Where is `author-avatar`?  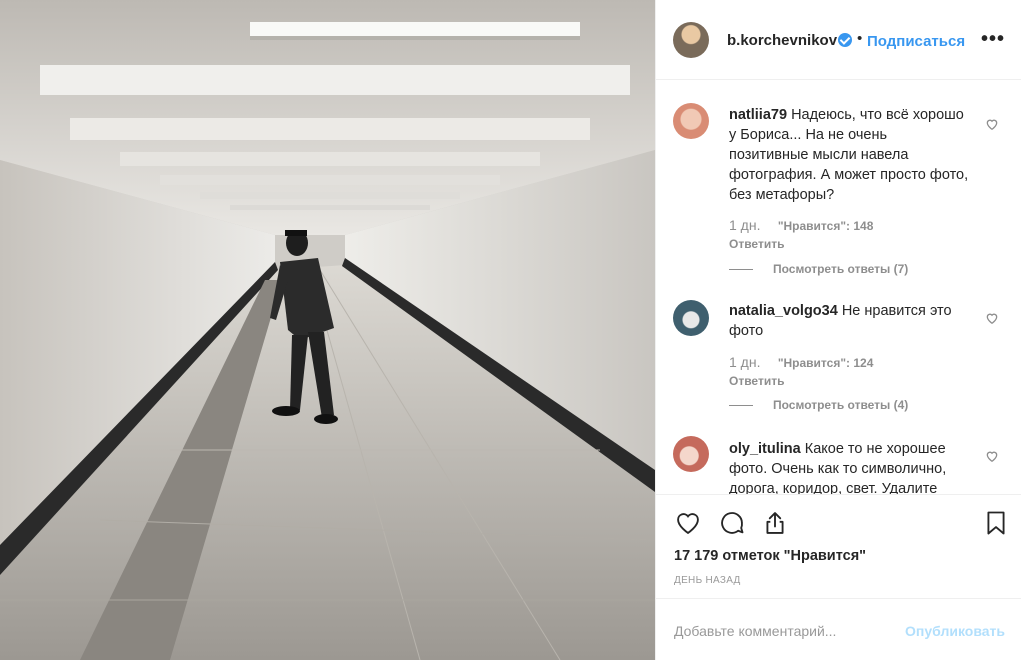
author-avatar is located at coordinates (691, 40).